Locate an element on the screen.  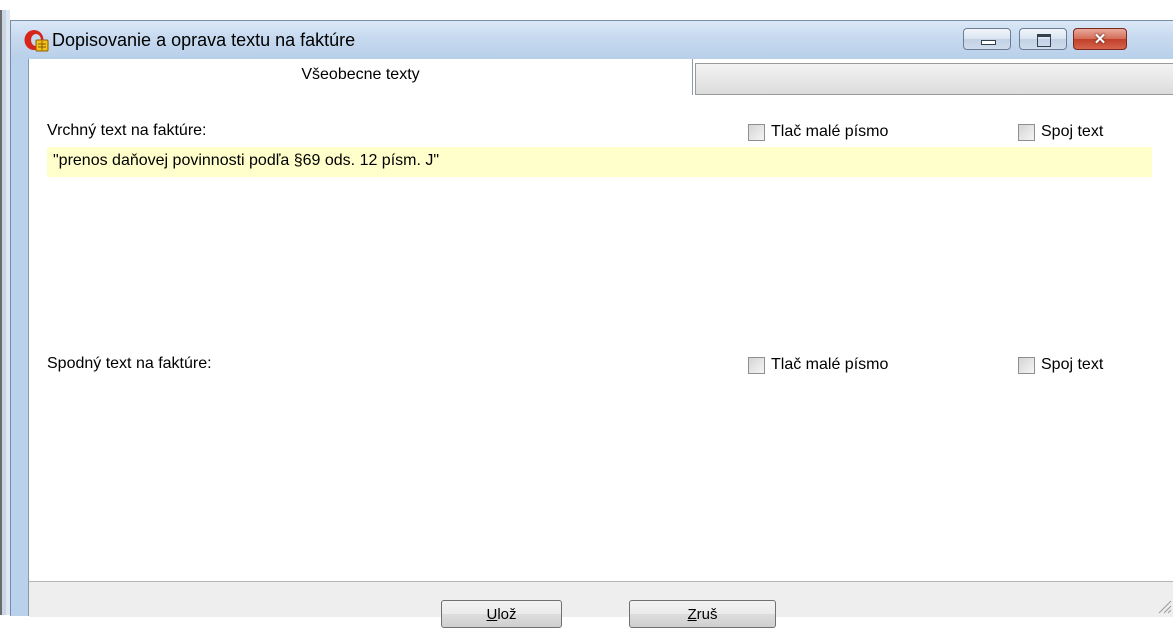
maximize-icon is located at coordinates (1044, 40).